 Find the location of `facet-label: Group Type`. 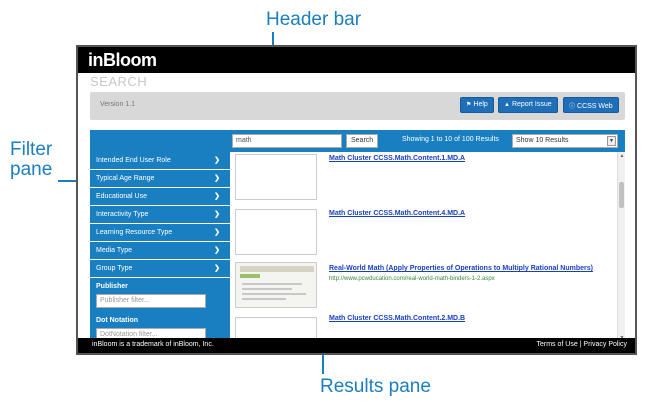

facet-label: Group Type is located at coordinates (114, 268).